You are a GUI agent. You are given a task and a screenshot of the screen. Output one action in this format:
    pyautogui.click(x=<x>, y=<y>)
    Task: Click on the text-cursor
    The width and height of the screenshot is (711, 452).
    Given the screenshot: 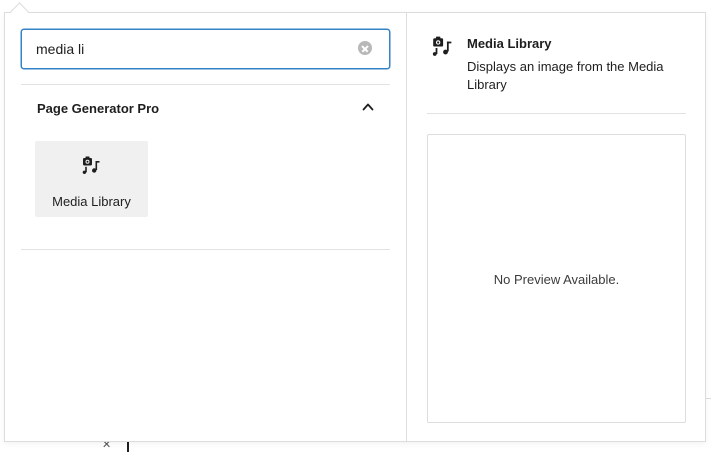 What is the action you would take?
    pyautogui.click(x=128, y=447)
    